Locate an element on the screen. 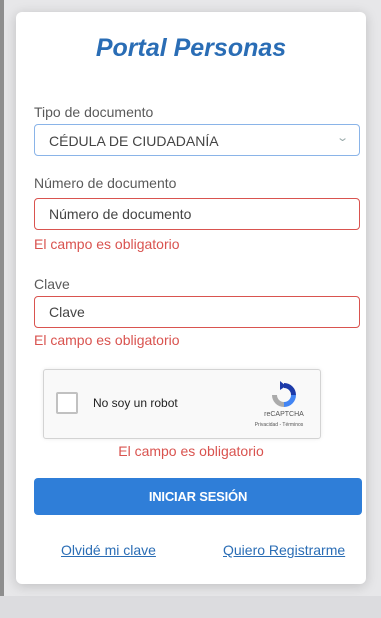  forgot-password-link: Olvidé mi clave is located at coordinates (108, 550).